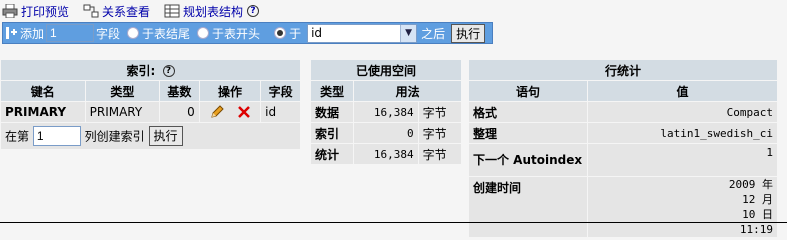 This screenshot has height=240, width=787. Describe the element at coordinates (11, 33) in the screenshot. I see `add-column-icon` at that location.